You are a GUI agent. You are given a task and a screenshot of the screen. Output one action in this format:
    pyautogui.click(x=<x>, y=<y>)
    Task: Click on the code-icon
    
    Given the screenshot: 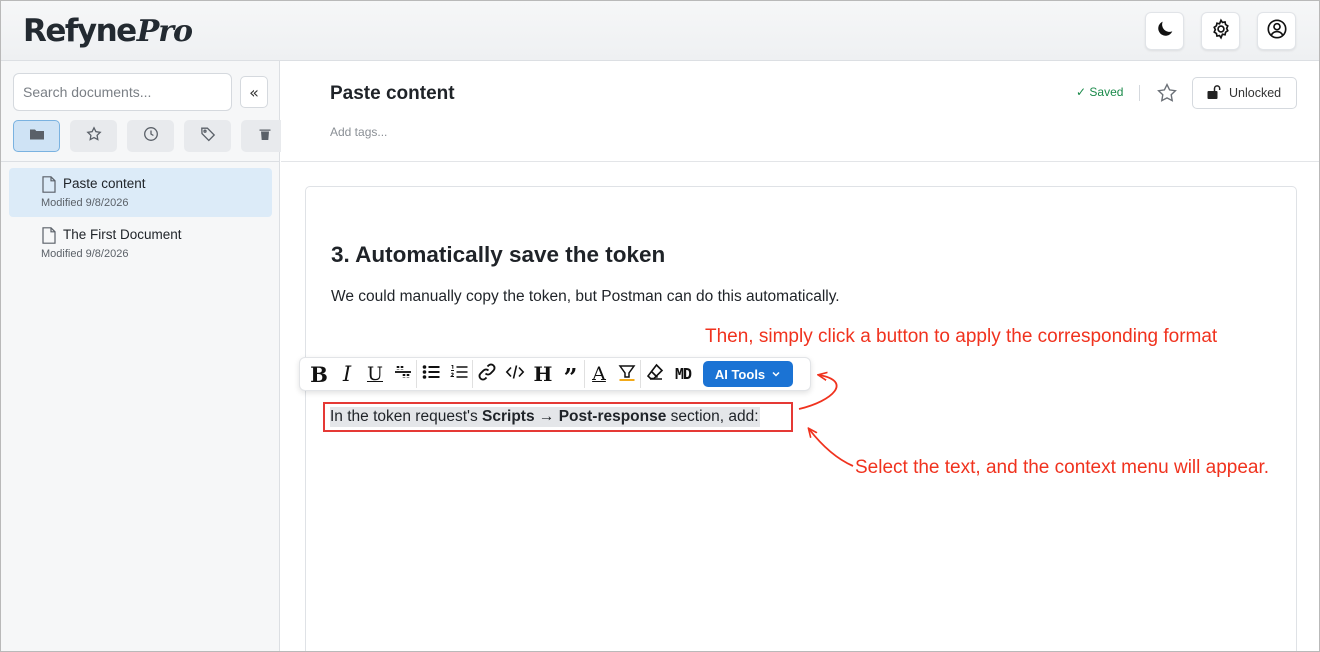 What is the action you would take?
    pyautogui.click(x=515, y=374)
    